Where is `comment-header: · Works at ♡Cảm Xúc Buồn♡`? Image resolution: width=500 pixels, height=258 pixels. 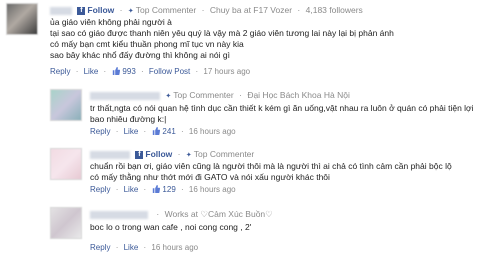
comment-header: · Works at ♡Cảm Xúc Buồn♡ is located at coordinates (181, 214).